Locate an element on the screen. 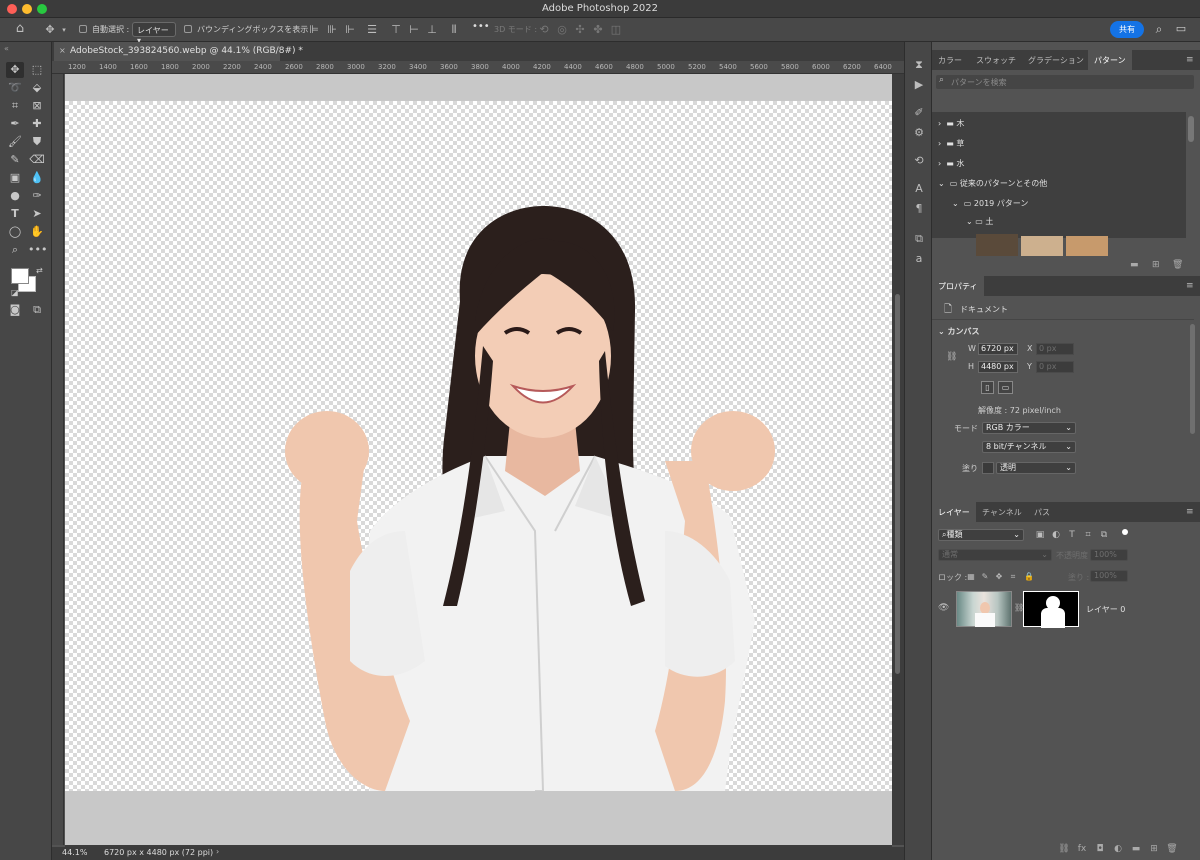  path-select-tool-icon: ➤ is located at coordinates (37, 214).